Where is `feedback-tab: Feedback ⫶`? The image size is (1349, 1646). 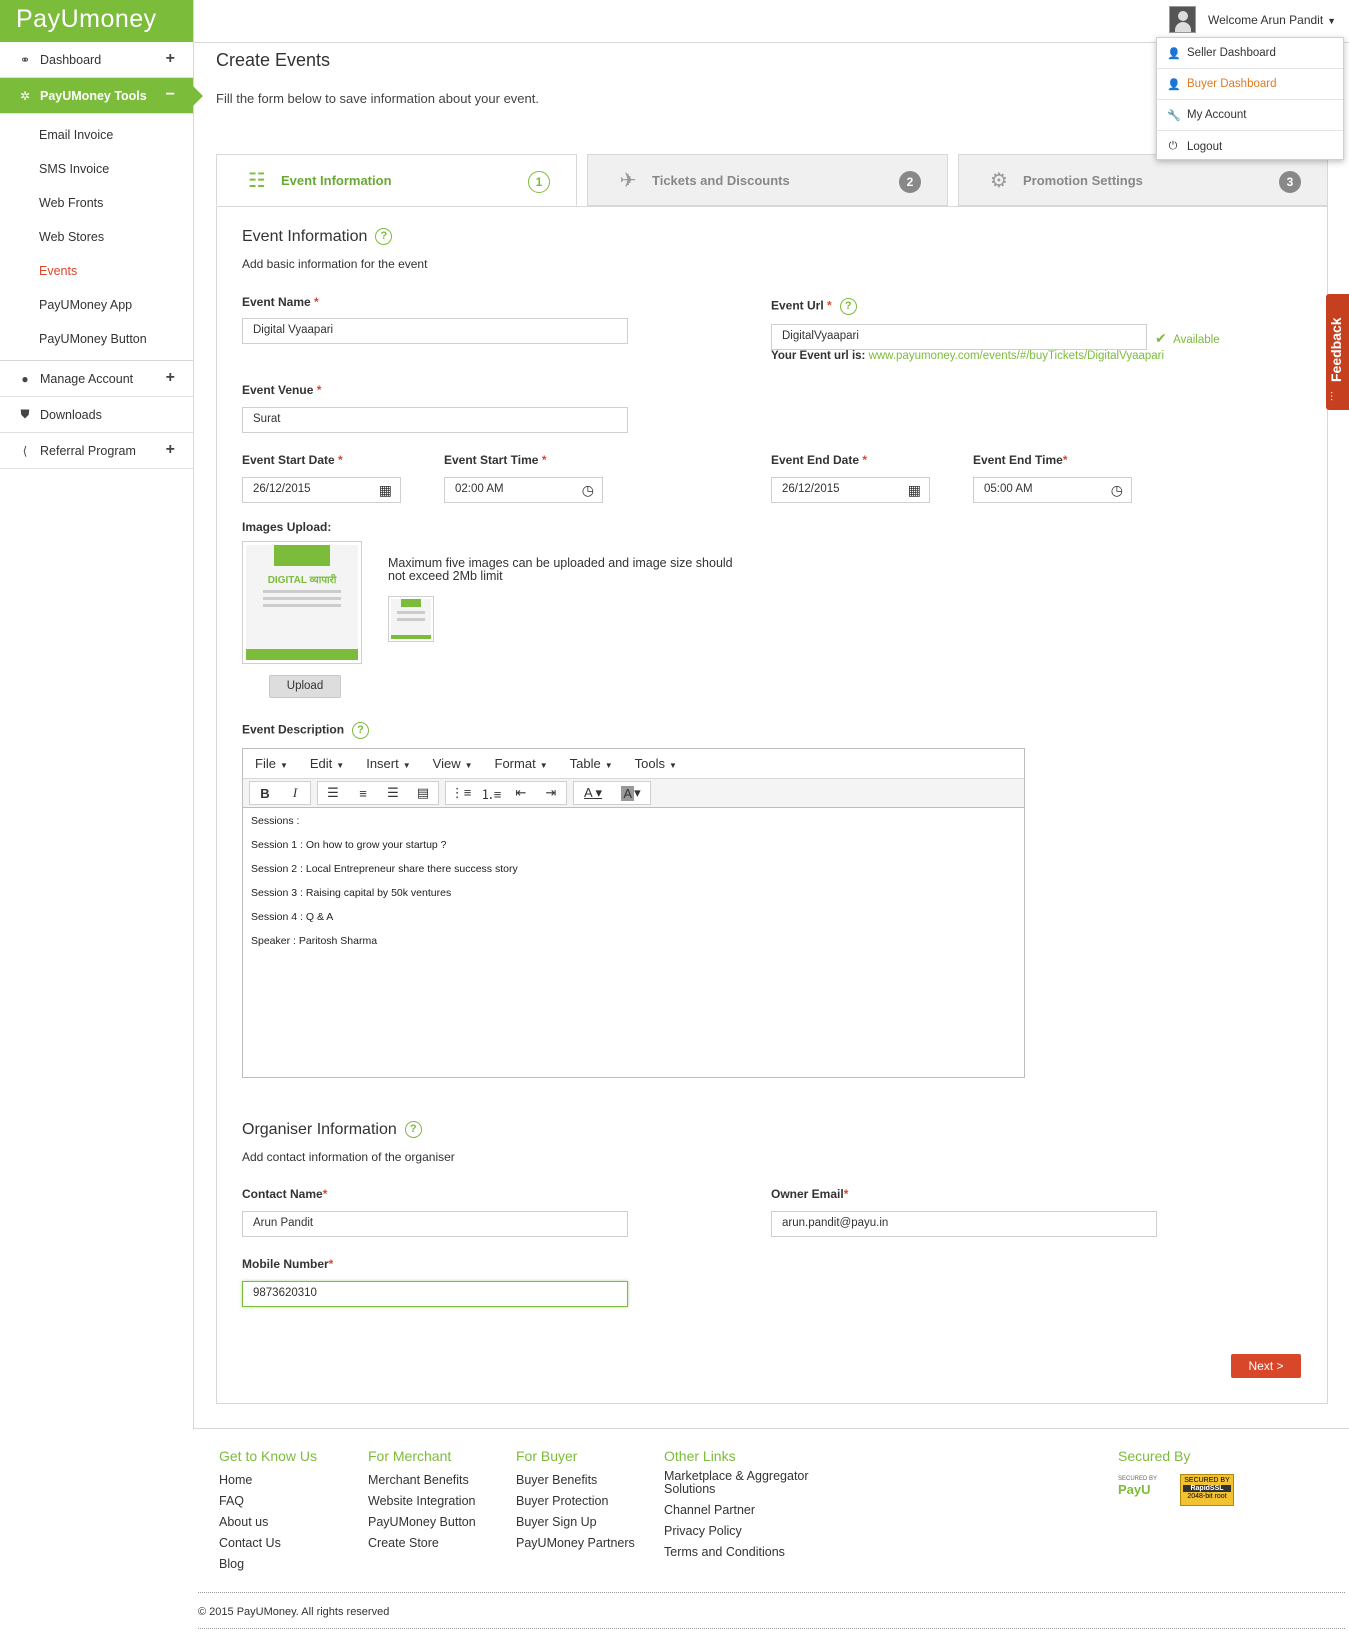
feedback-tab: Feedback ⫶ is located at coordinates (1337, 352).